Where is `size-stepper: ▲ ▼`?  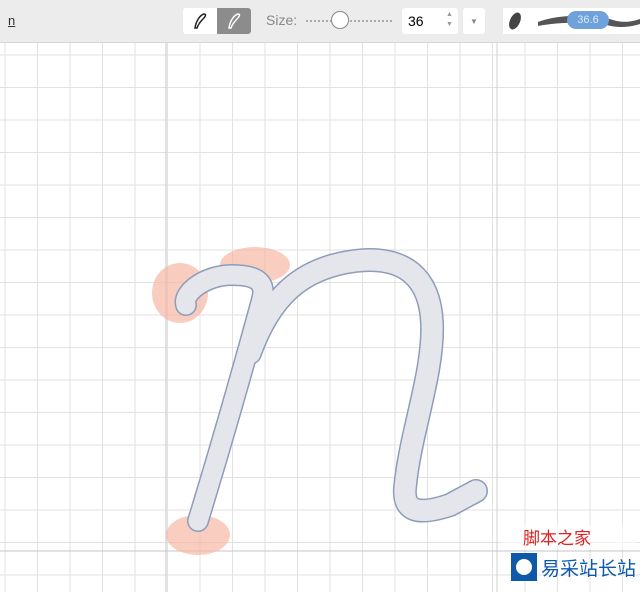 size-stepper: ▲ ▼ is located at coordinates (449, 20).